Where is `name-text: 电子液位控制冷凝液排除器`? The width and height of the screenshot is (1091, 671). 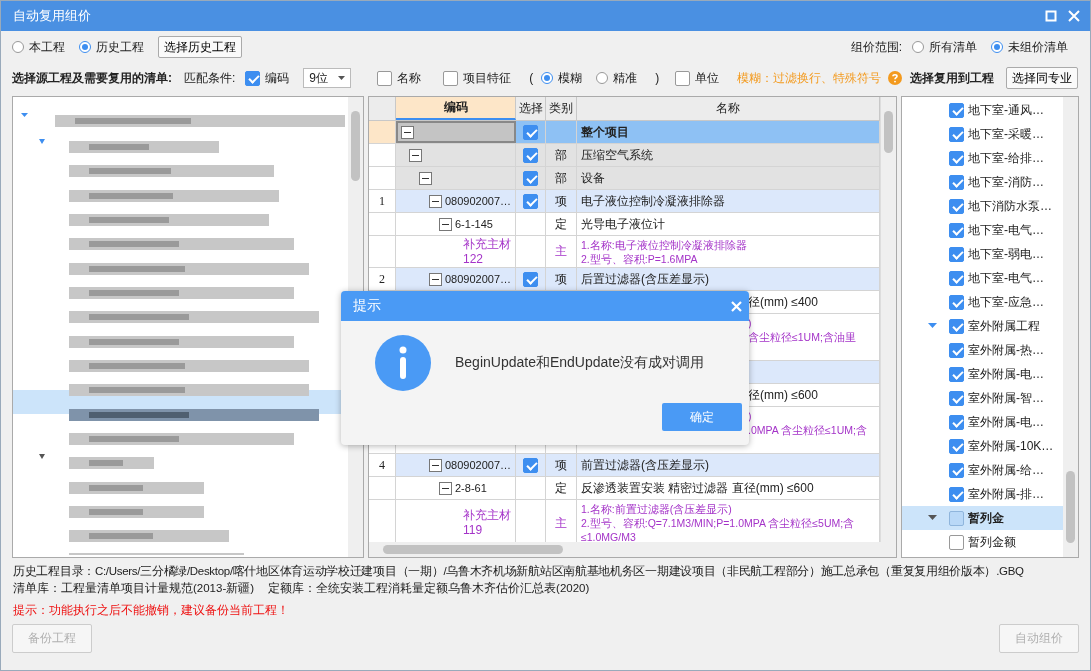
name-text: 电子液位控制冷凝液排除器 is located at coordinates (653, 201).